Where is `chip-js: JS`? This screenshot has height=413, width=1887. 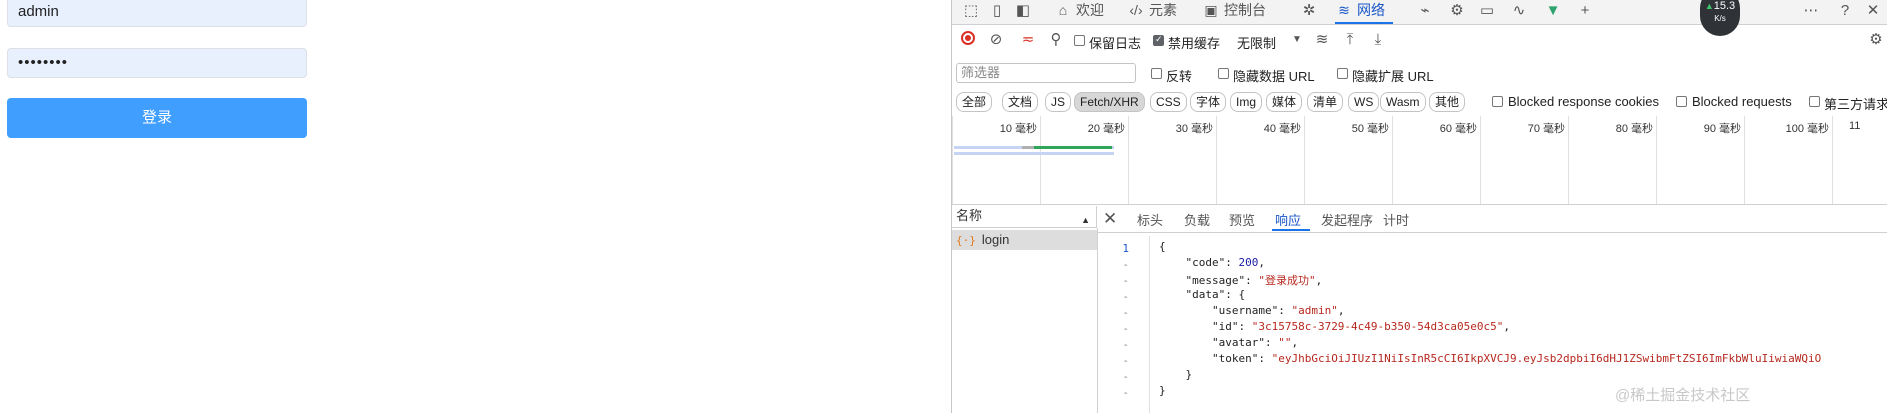 chip-js: JS is located at coordinates (1058, 102).